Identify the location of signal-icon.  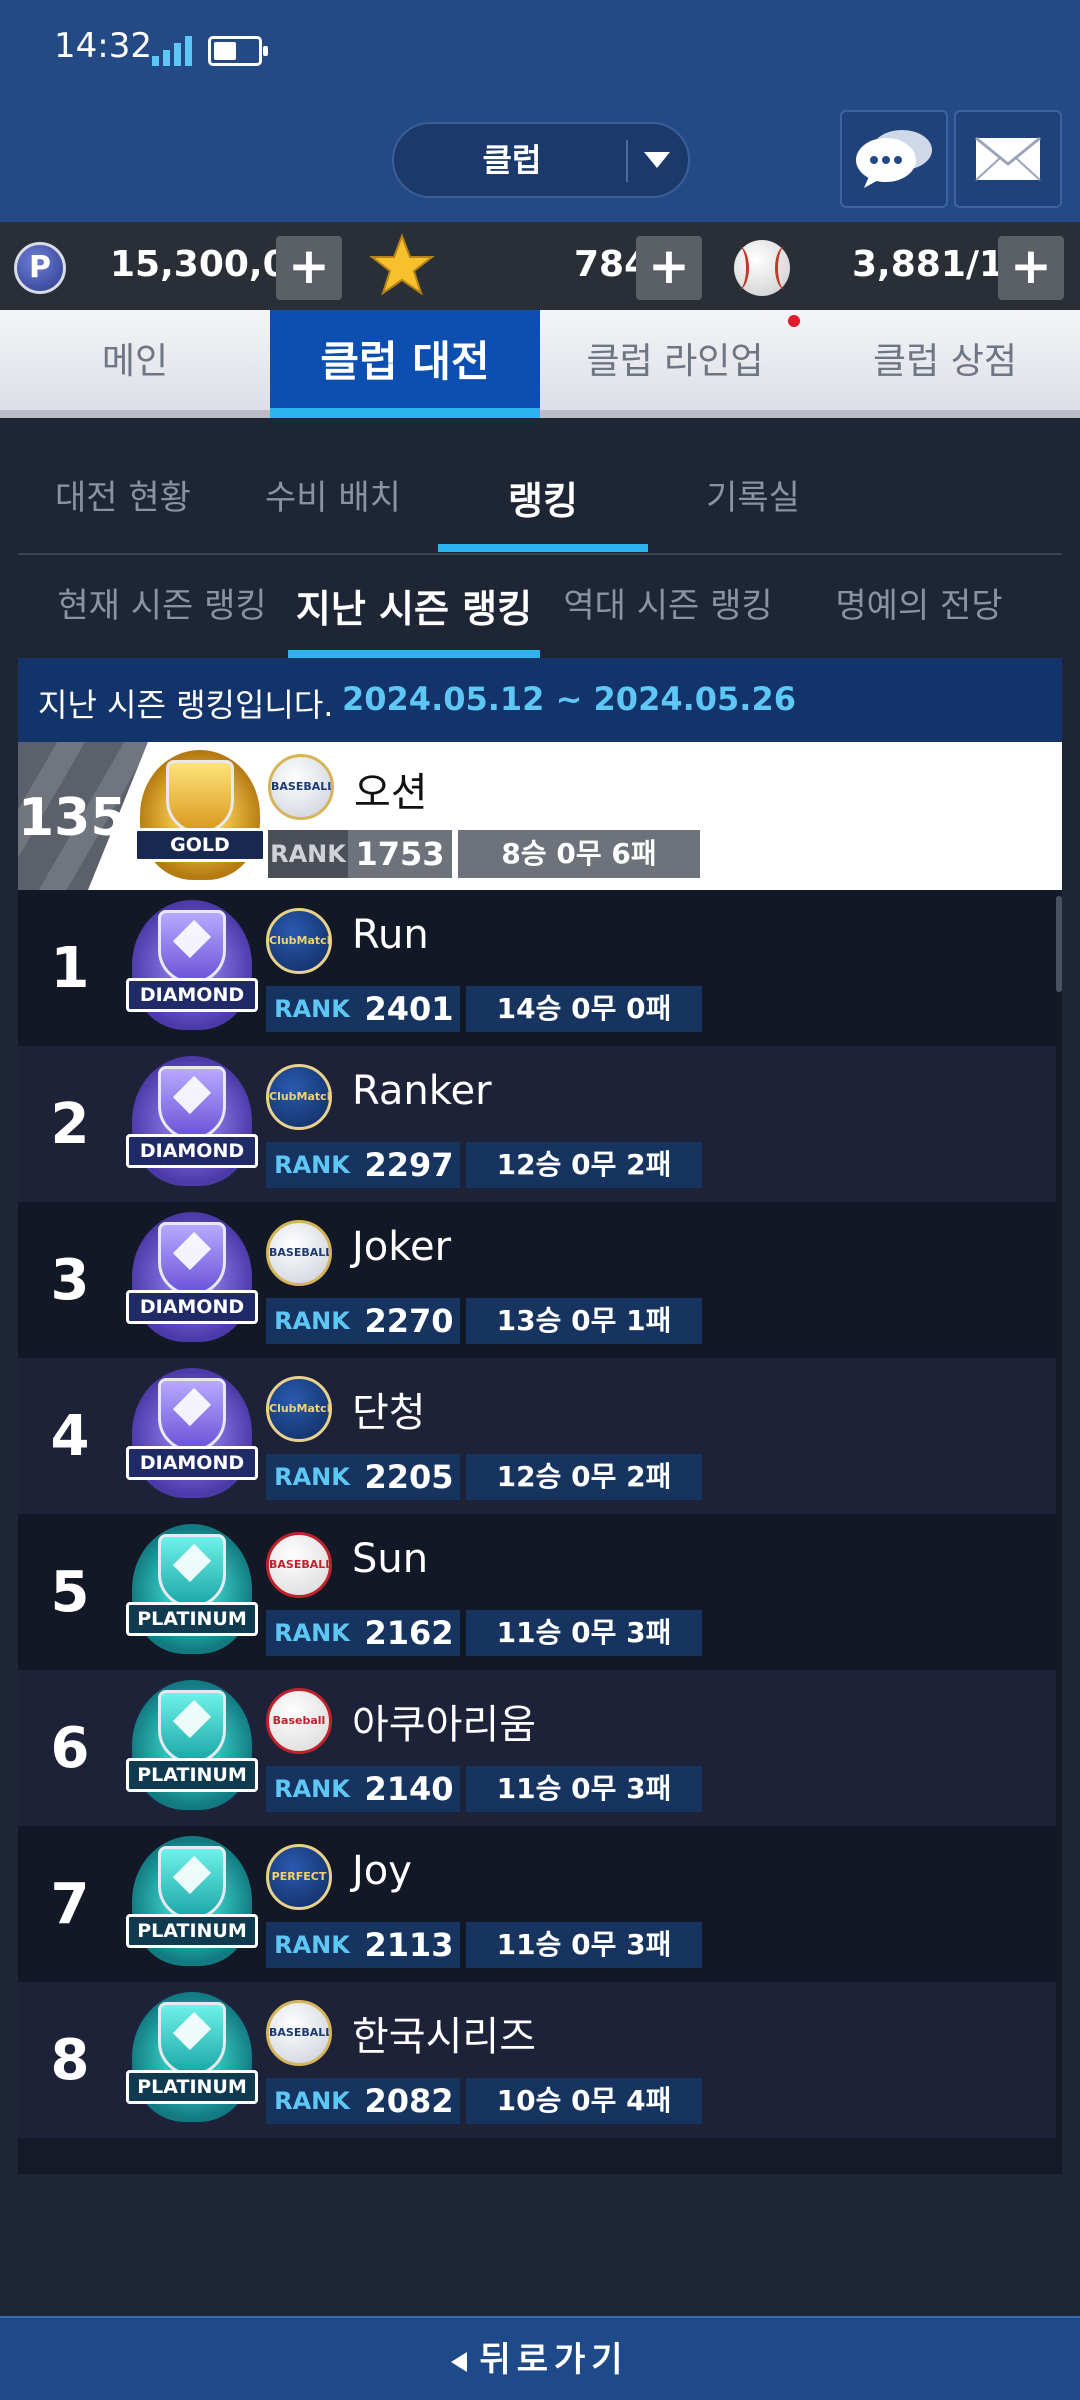
(172, 51).